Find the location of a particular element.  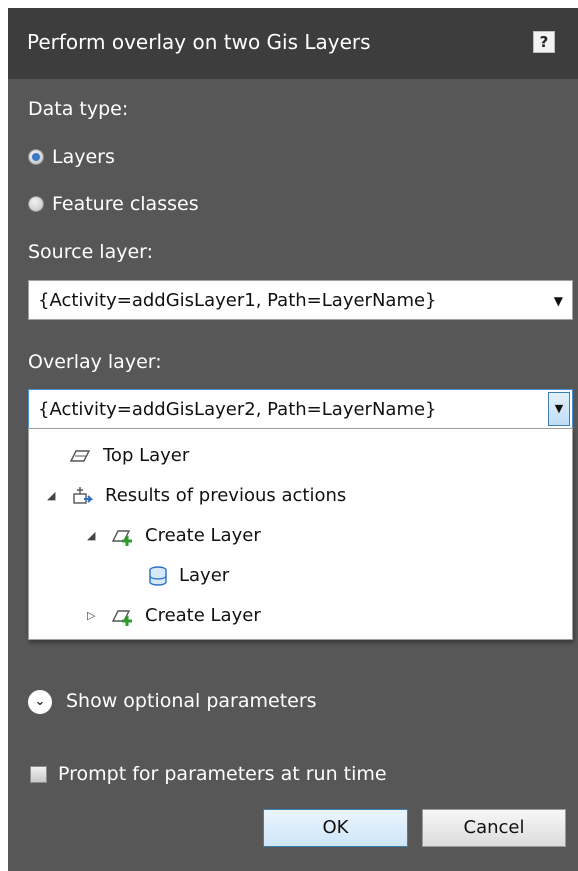

prompt-checkbox is located at coordinates (38, 774).